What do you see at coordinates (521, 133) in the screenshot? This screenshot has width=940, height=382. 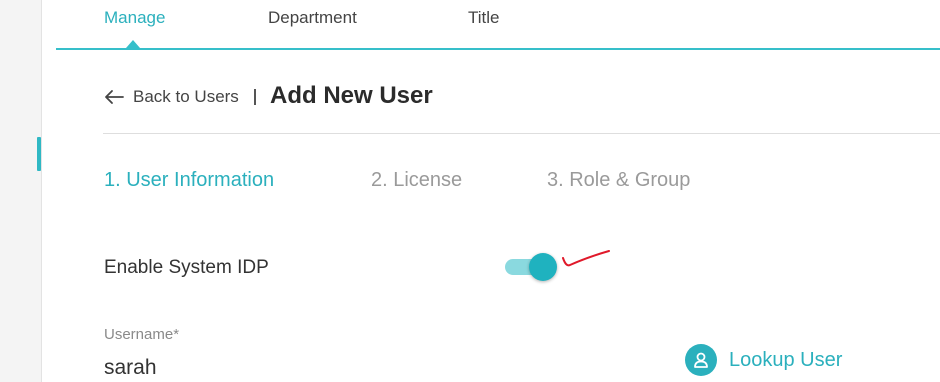 I see `header-divider` at bounding box center [521, 133].